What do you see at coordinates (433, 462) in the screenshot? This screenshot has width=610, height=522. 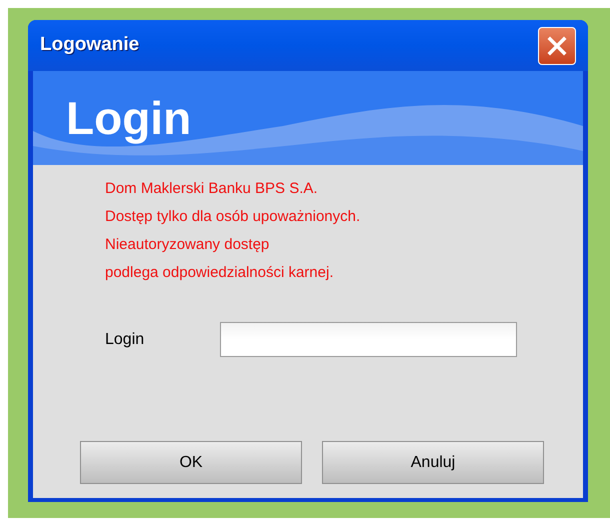 I see `dialog-button: Anuluj` at bounding box center [433, 462].